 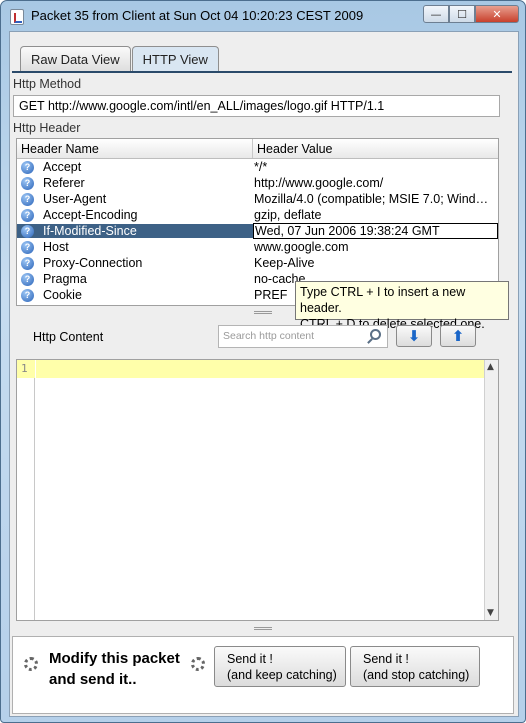 I want to click on table-row: ? Referer http://www.google.com/, so click(x=257, y=183).